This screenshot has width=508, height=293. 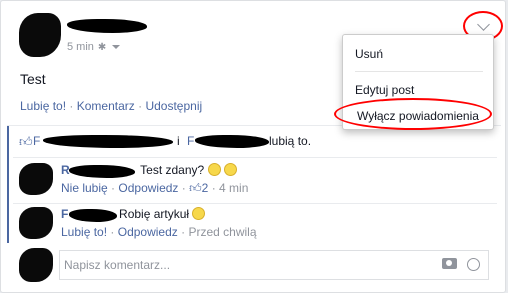 What do you see at coordinates (190, 141) in the screenshot?
I see `liker-name-2: F` at bounding box center [190, 141].